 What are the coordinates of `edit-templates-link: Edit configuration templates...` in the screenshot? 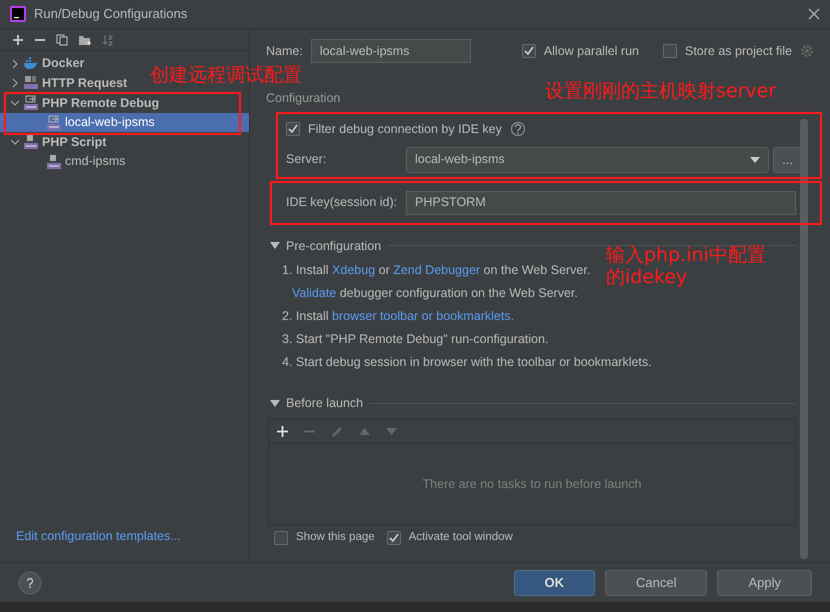 It's located at (98, 536).